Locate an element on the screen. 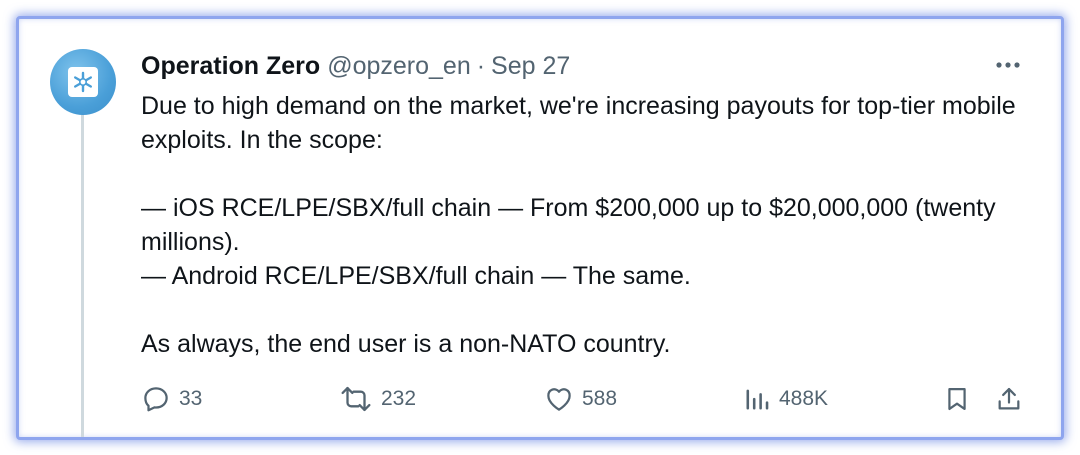 This screenshot has width=1080, height=455. bookmark-icon is located at coordinates (957, 399).